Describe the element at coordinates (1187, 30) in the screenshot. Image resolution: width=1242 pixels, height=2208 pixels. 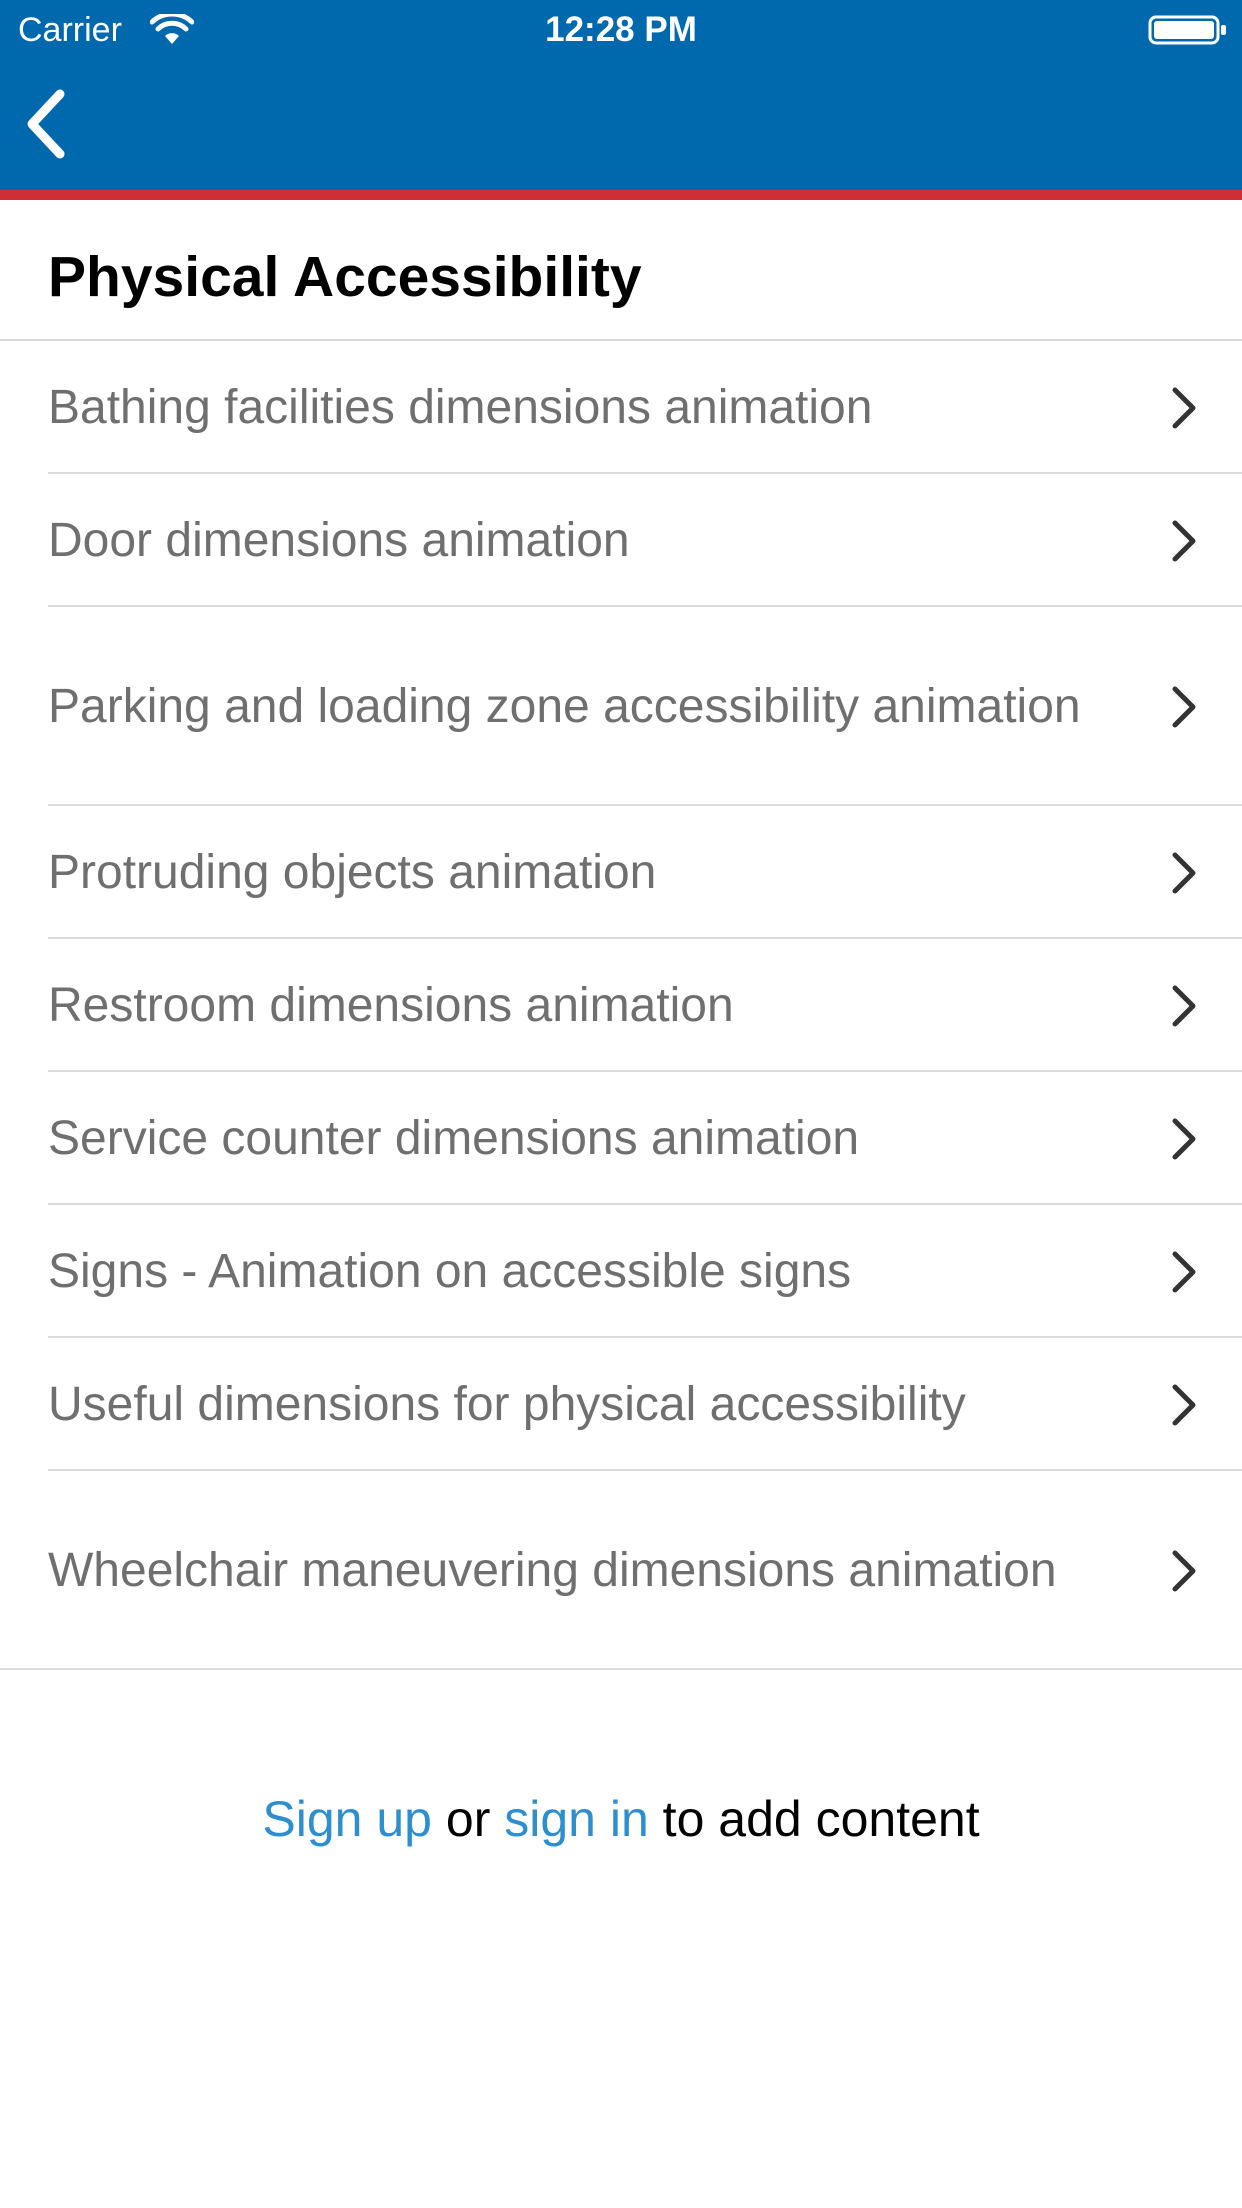
I see `battery-icon` at that location.